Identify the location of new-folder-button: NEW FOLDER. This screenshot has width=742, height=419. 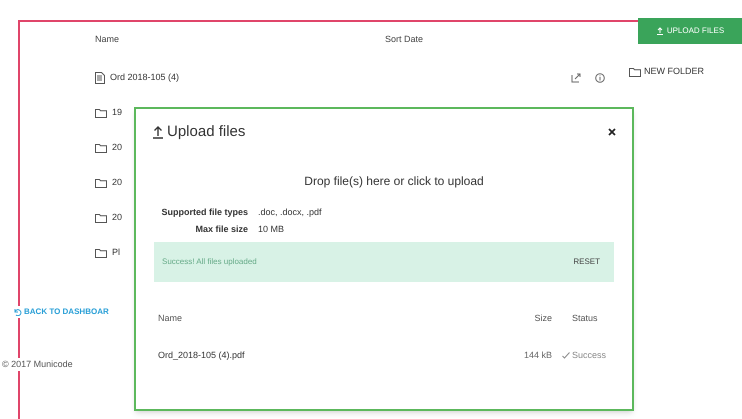
(685, 71).